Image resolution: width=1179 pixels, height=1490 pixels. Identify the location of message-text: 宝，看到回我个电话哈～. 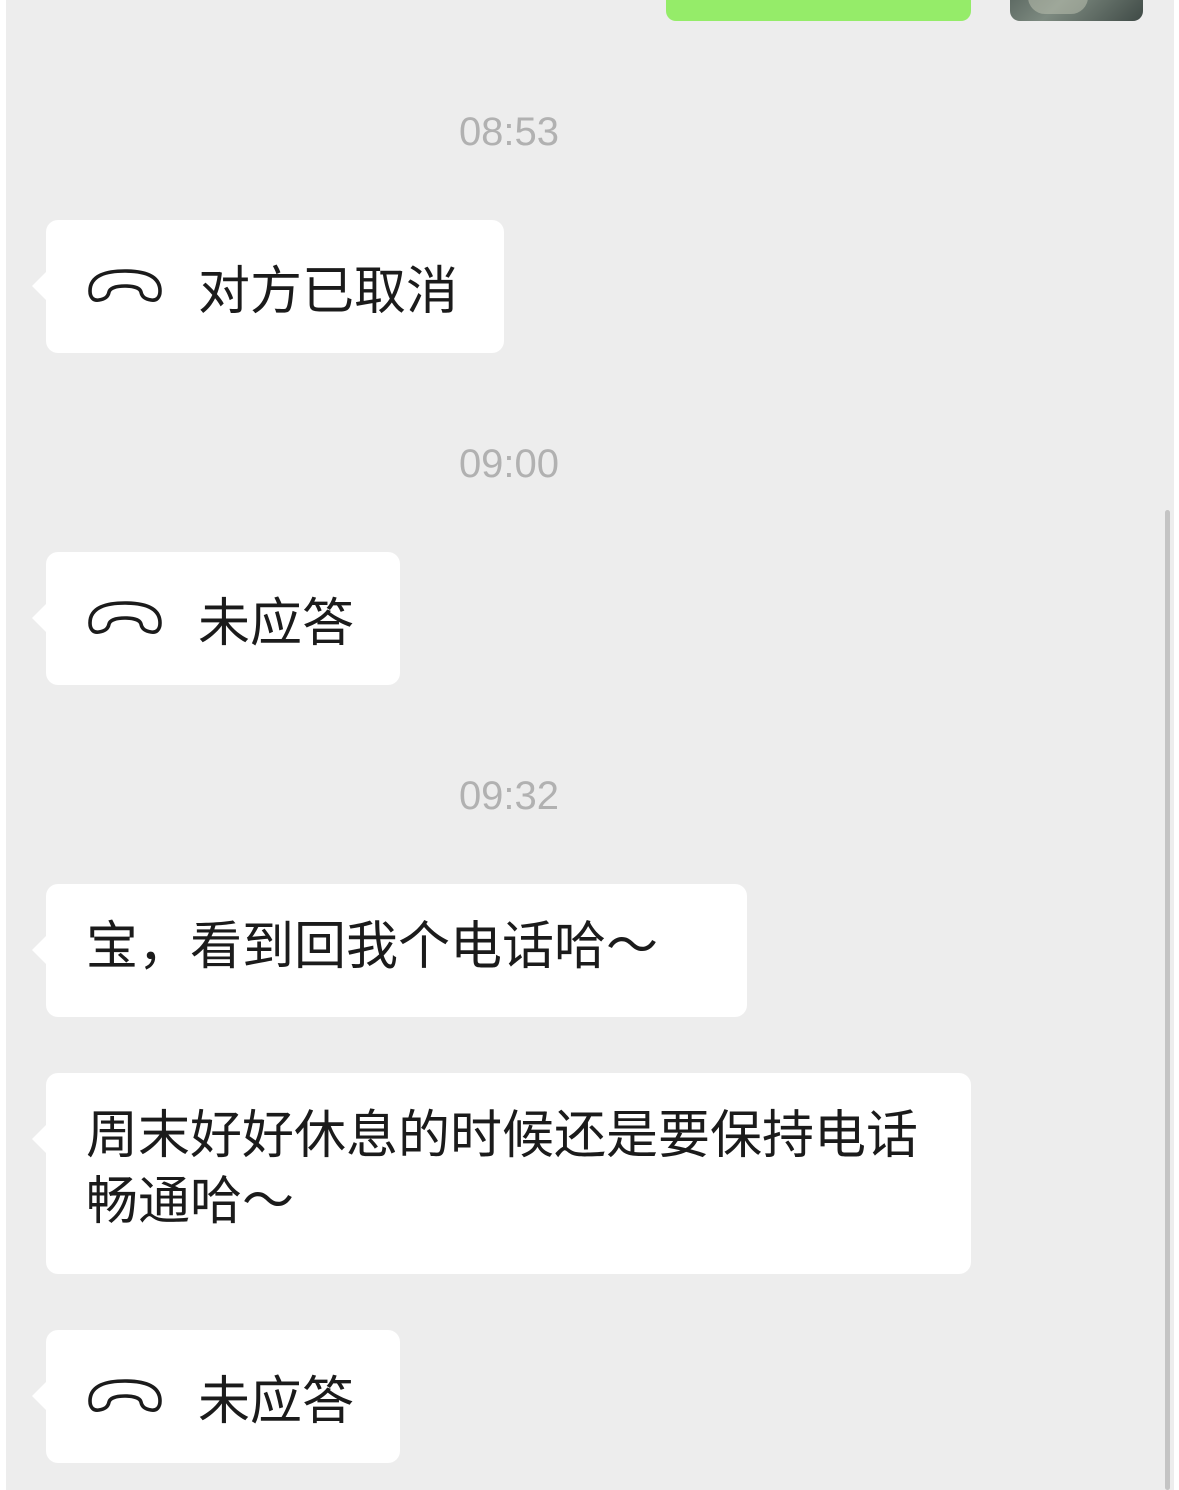
(372, 947).